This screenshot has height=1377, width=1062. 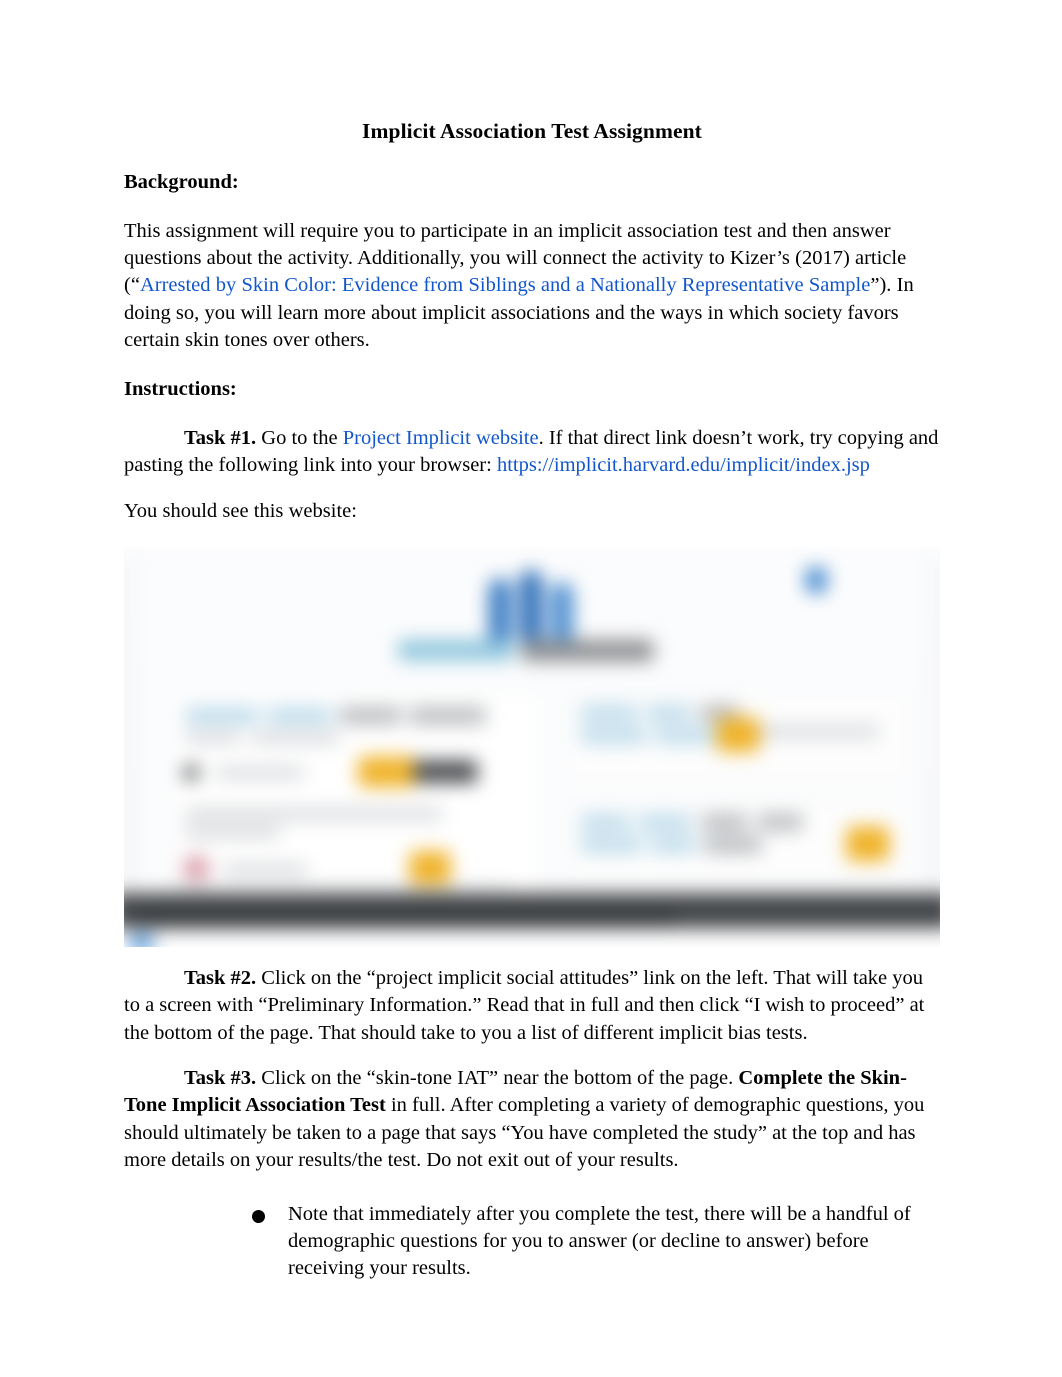 What do you see at coordinates (356, 795) in the screenshot?
I see `screenshot-left-panel` at bounding box center [356, 795].